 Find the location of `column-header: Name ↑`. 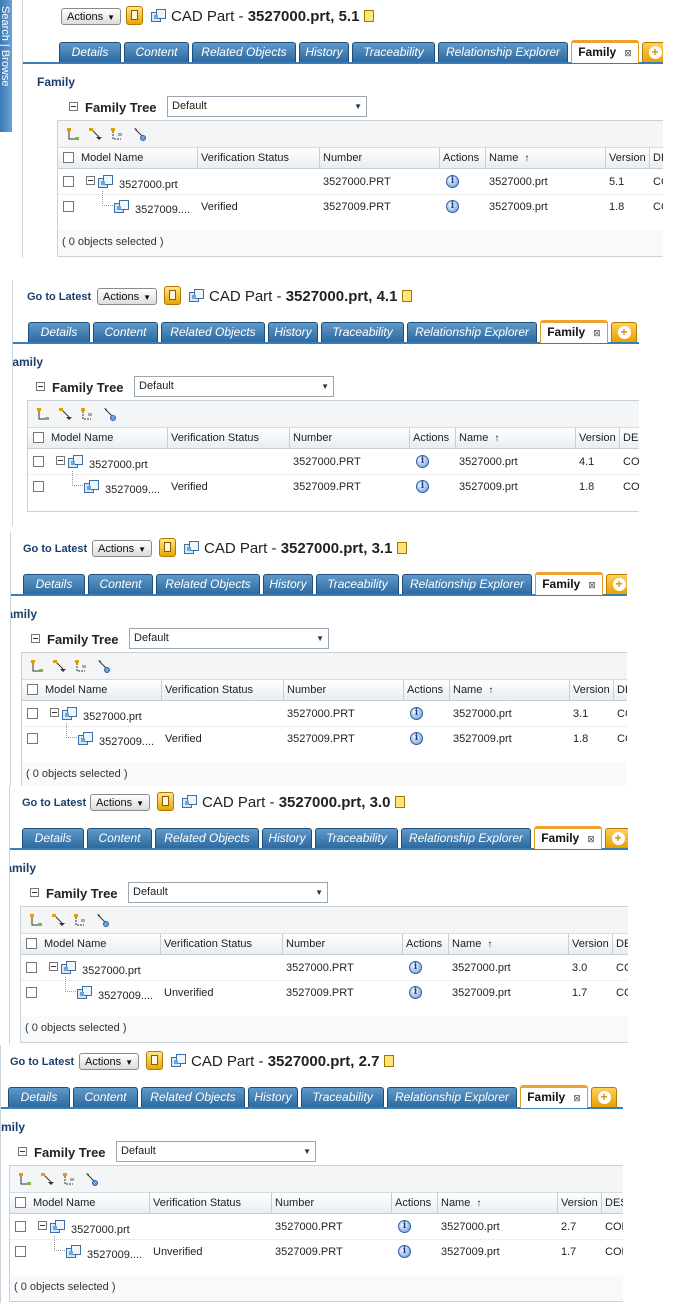

column-header: Name ↑ is located at coordinates (509, 944).